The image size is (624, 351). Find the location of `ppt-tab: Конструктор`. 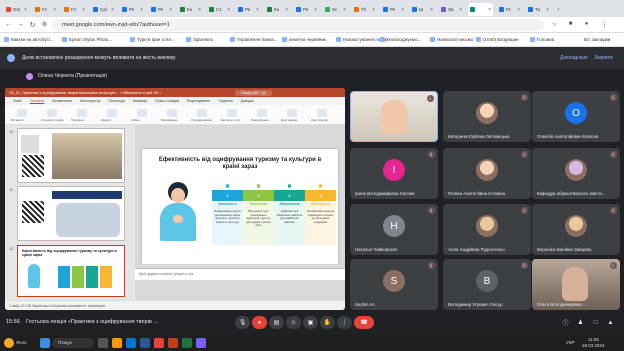

ppt-tab: Конструктор is located at coordinates (90, 101).